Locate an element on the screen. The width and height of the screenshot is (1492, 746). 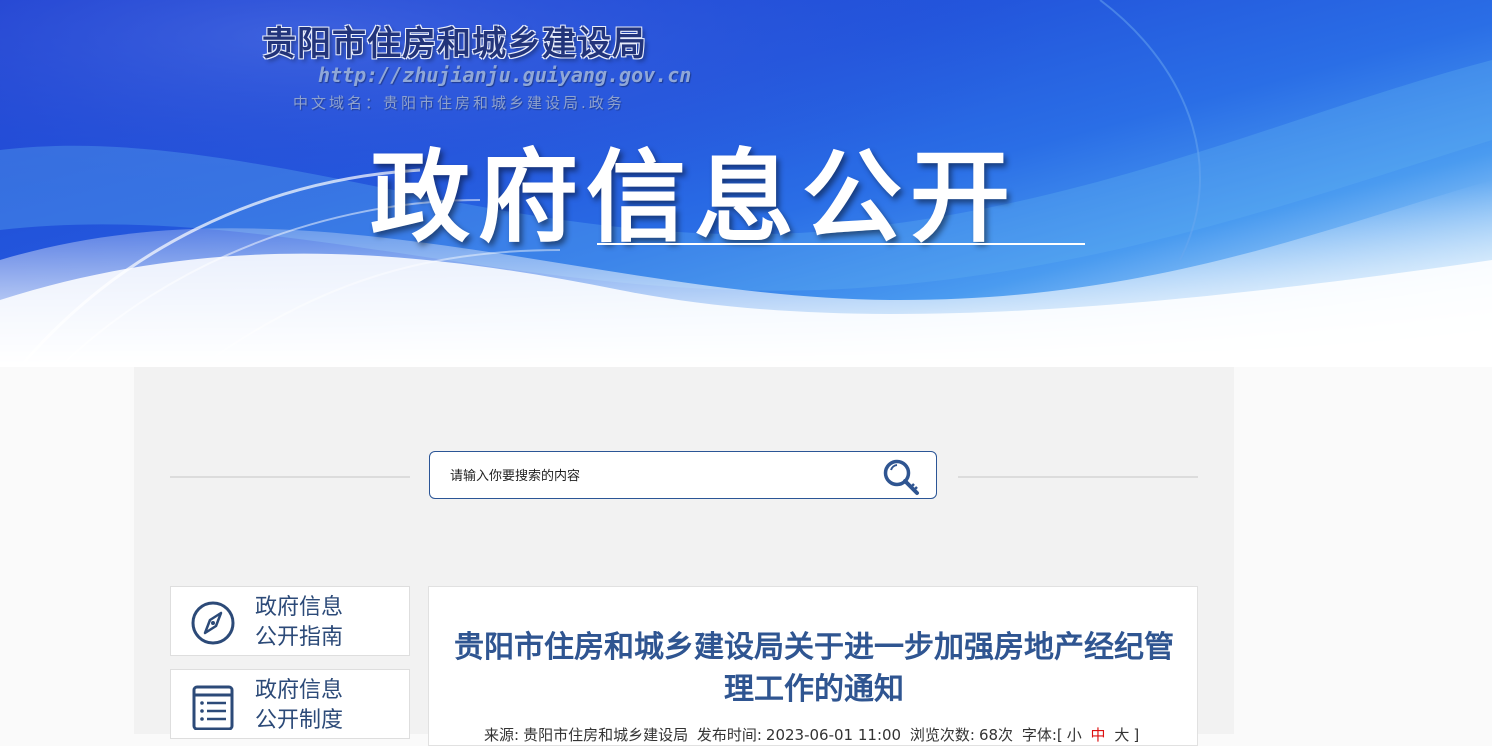
publish-time-value: 2023-06-01 11:00 is located at coordinates (833, 735).